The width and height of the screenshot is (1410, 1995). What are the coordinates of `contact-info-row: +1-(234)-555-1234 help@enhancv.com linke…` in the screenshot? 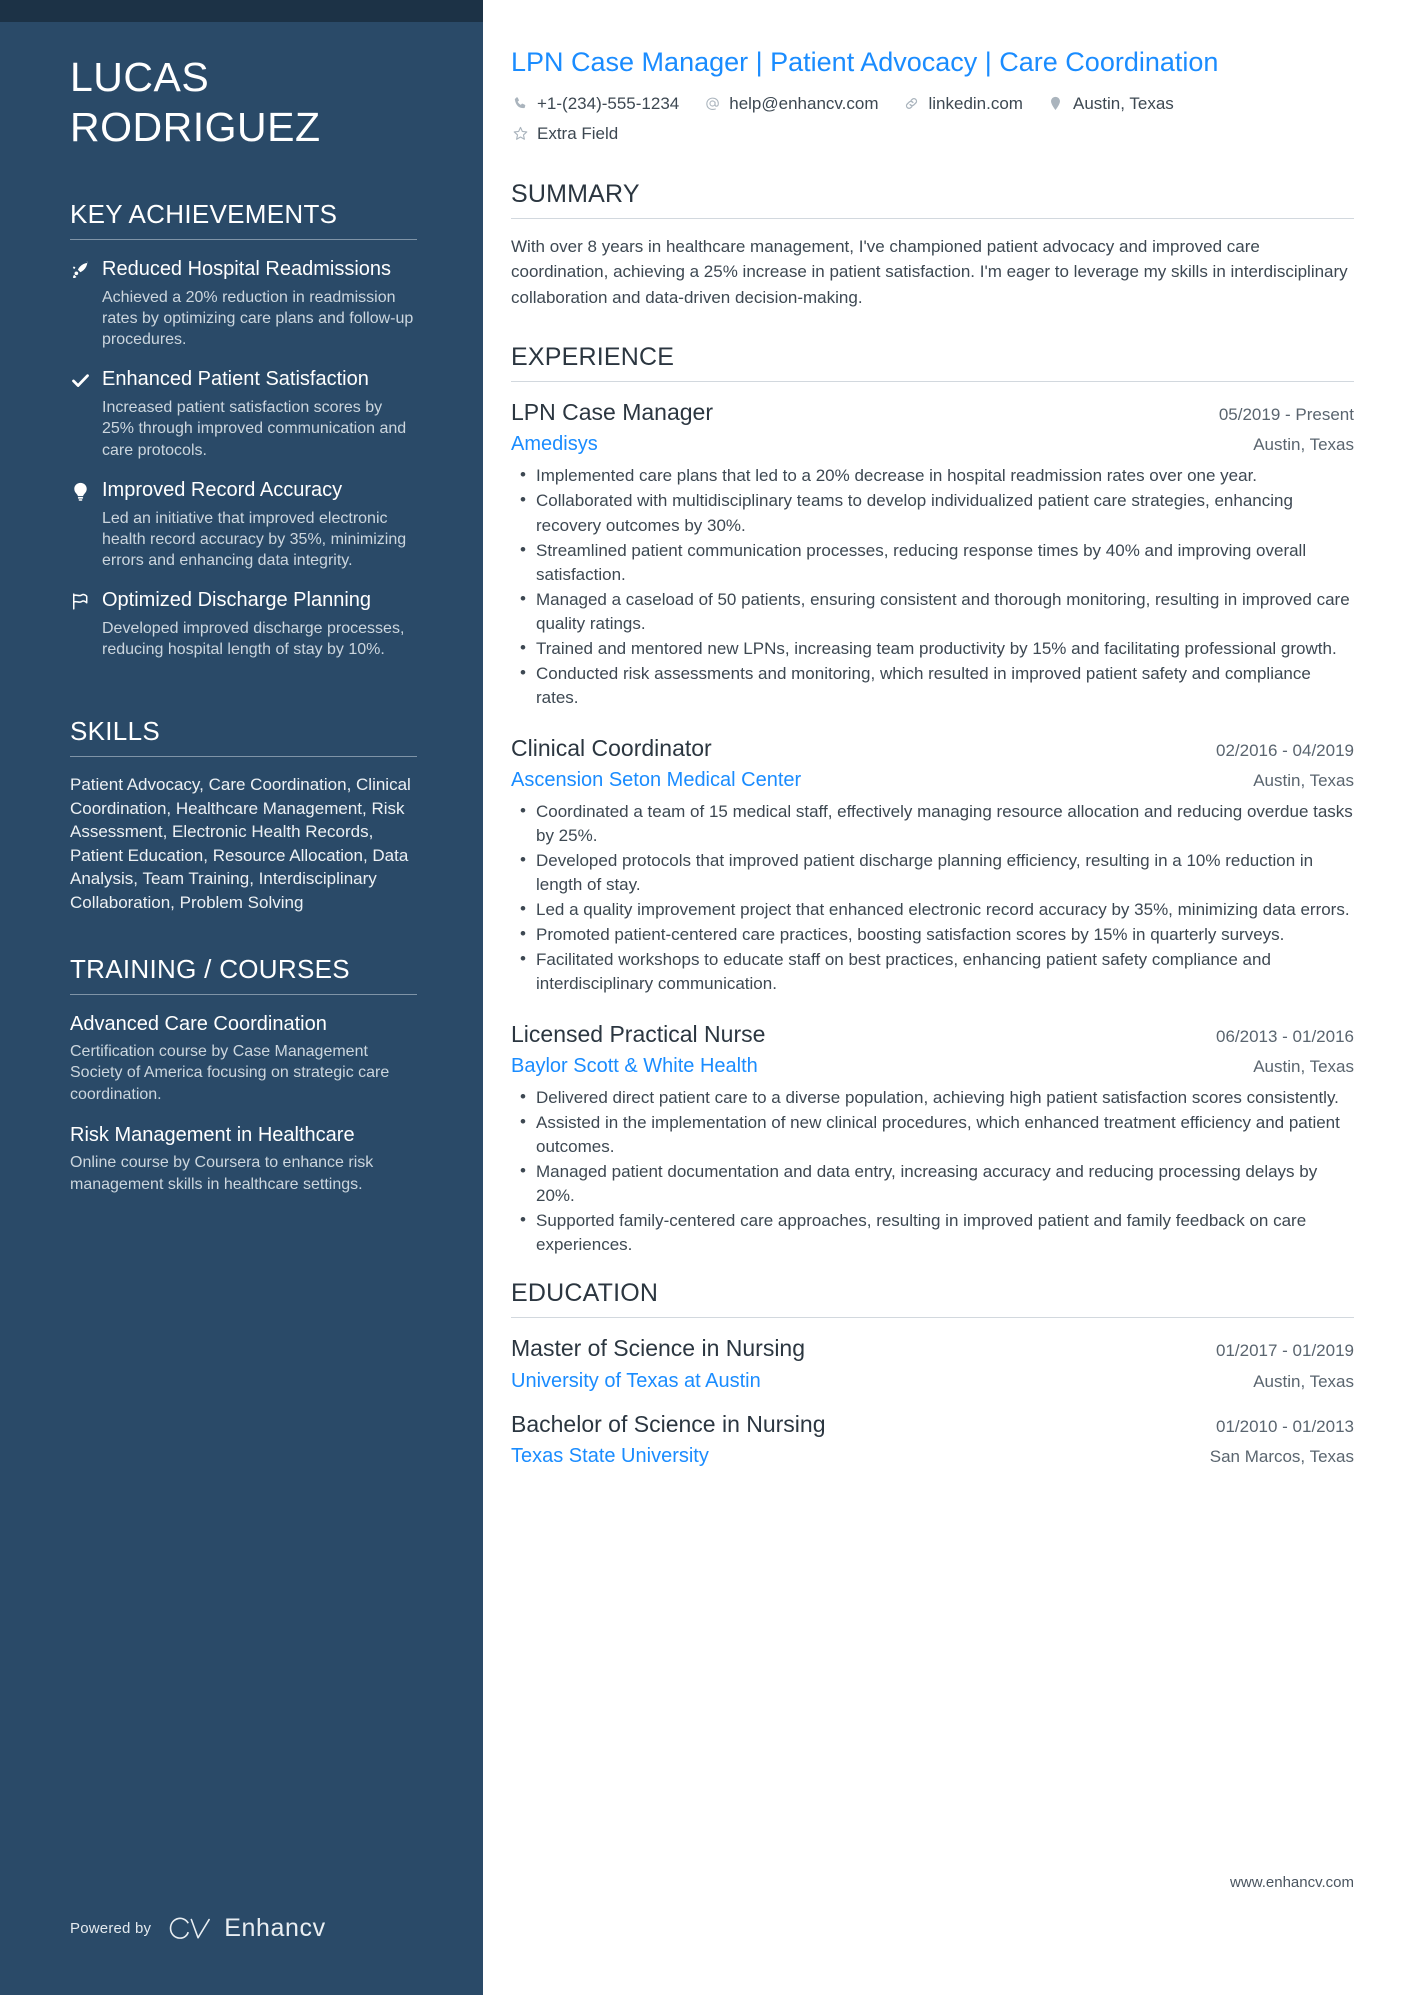 It's located at (932, 119).